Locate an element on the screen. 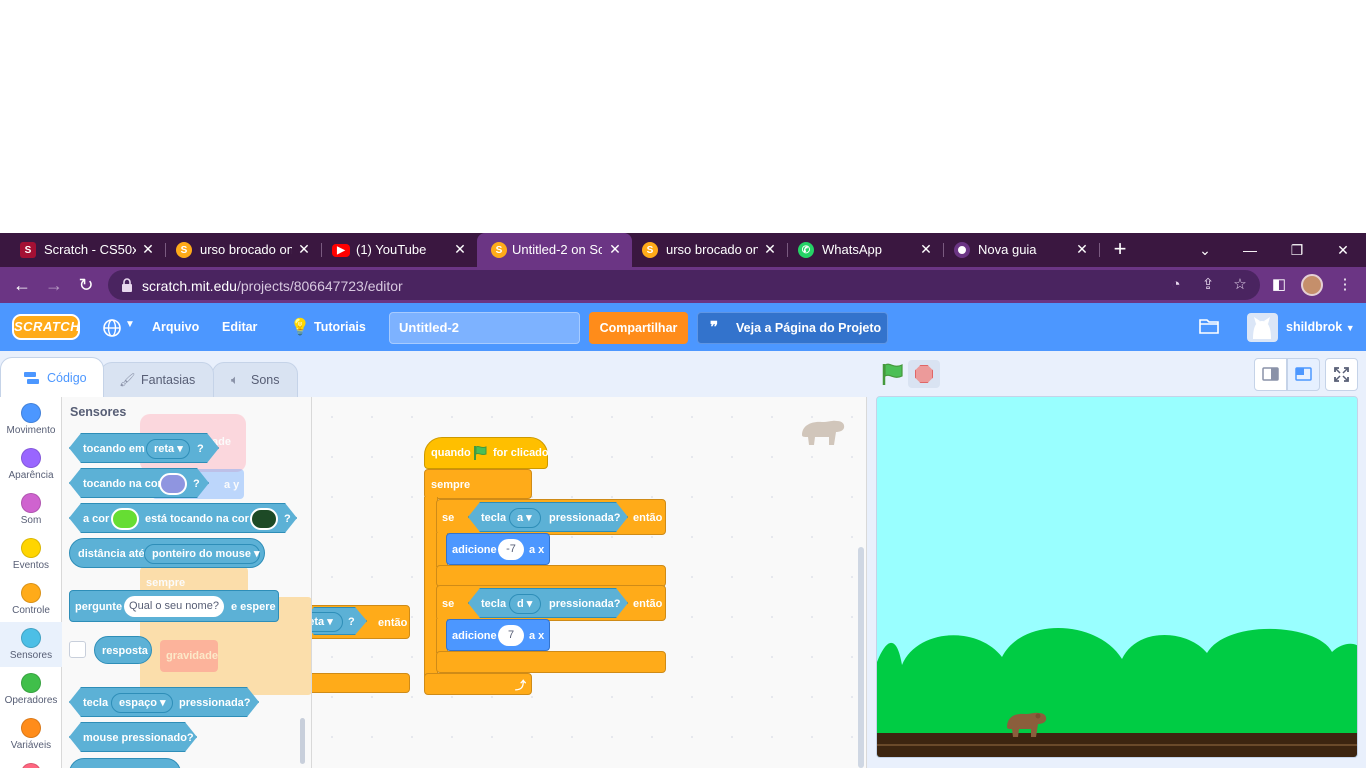 This screenshot has width=1366, height=768. fullscreen-button is located at coordinates (1341, 374).